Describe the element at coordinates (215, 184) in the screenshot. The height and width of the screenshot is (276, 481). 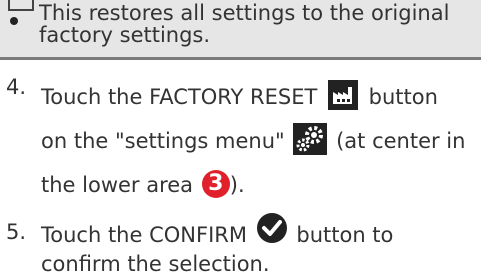
I see `callout-badge: 3` at that location.